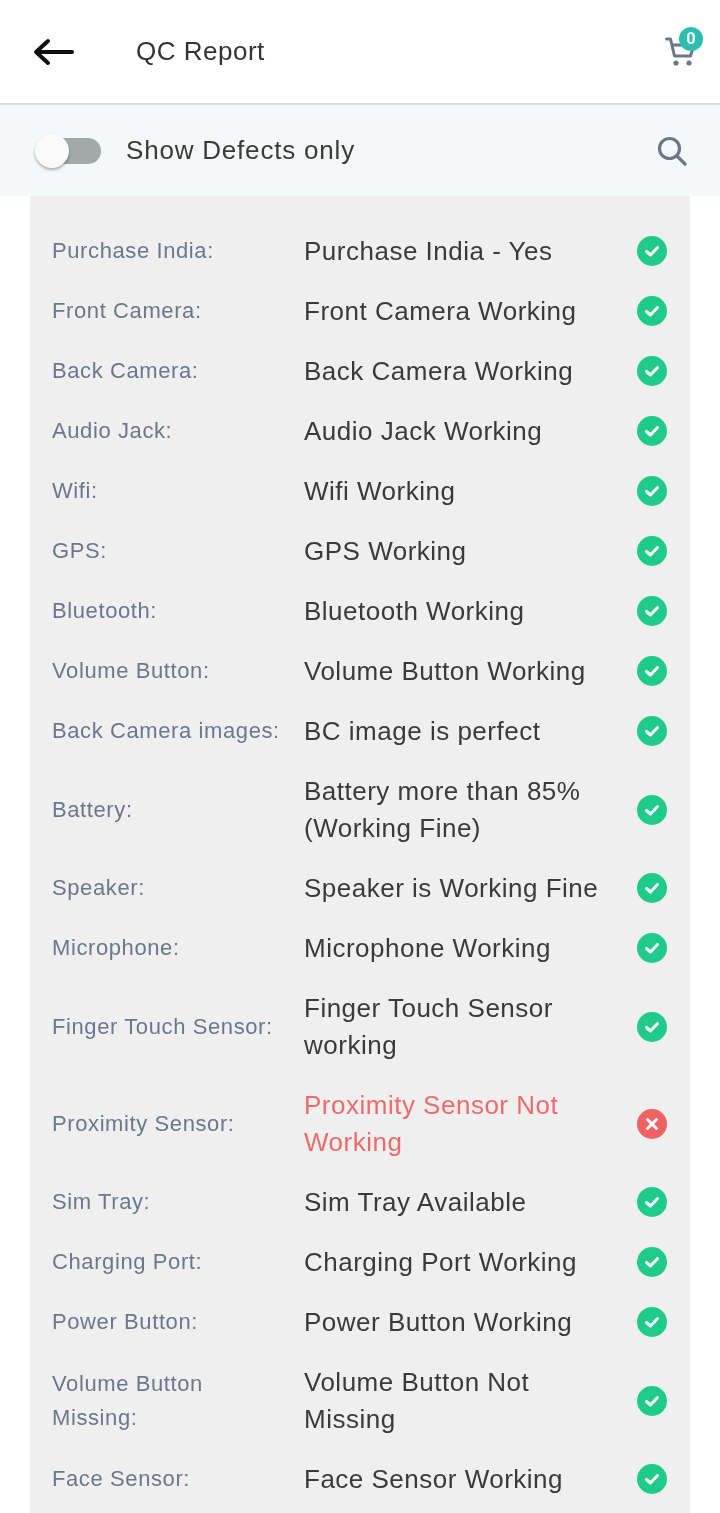 This screenshot has height=1513, width=720. I want to click on field-value: Battery more than 85% (Working Fine), so click(443, 809).